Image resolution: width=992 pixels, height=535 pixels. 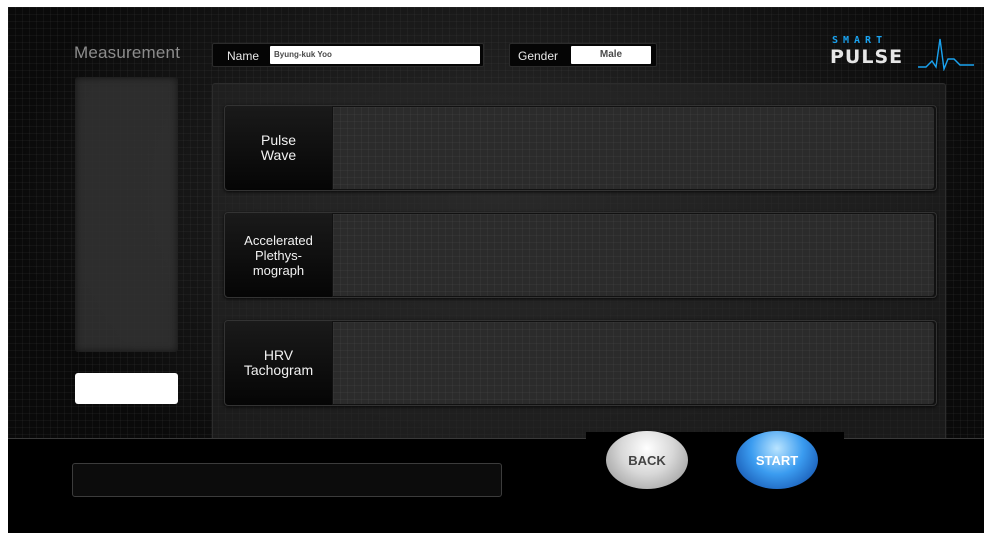 I want to click on start-button: START, so click(x=777, y=460).